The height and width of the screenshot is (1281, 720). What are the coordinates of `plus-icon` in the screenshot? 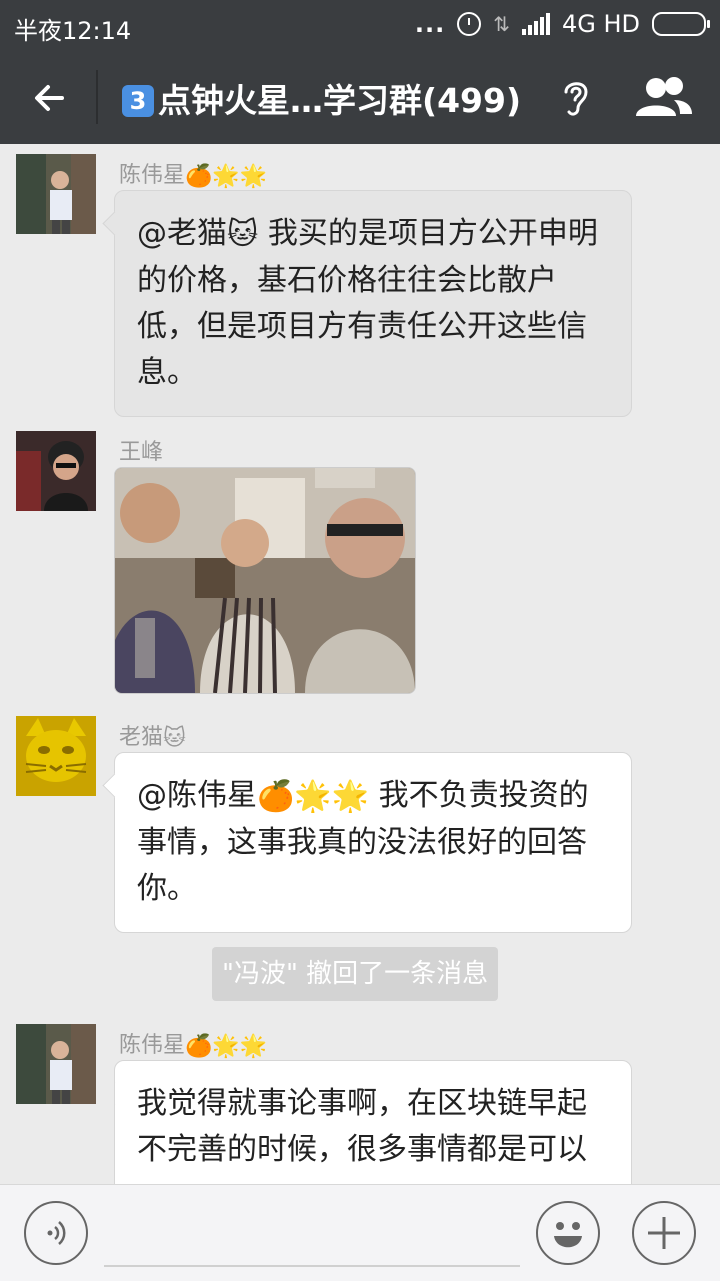 It's located at (664, 1233).